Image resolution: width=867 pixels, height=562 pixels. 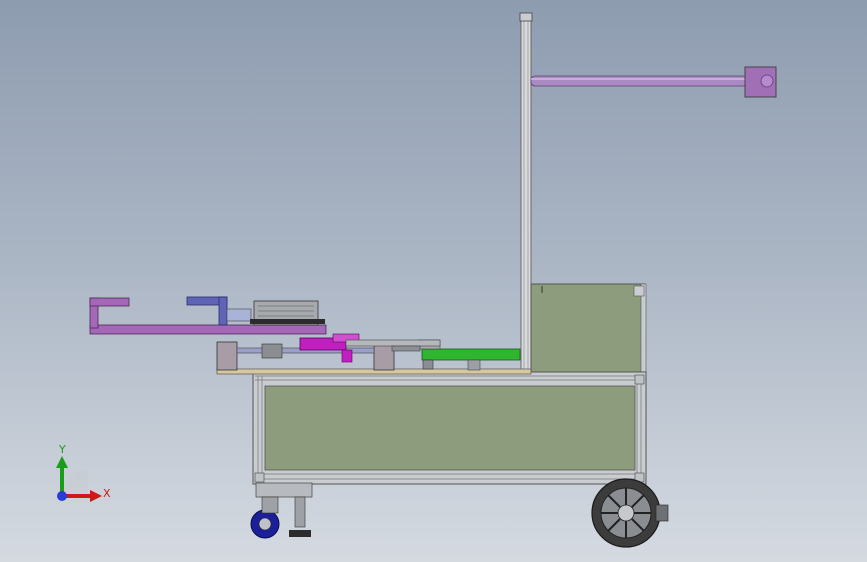 What do you see at coordinates (219, 311) in the screenshot?
I see `blue-clamp` at bounding box center [219, 311].